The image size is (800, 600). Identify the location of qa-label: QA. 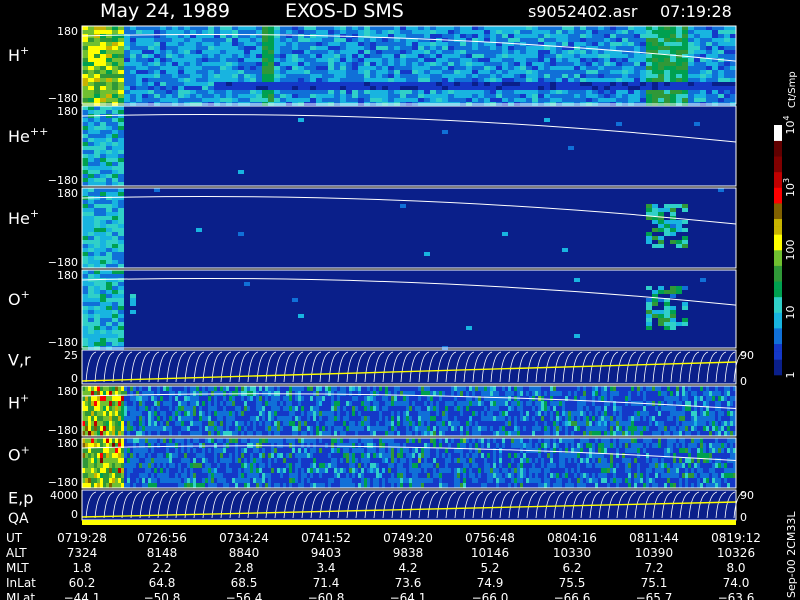
(18, 519).